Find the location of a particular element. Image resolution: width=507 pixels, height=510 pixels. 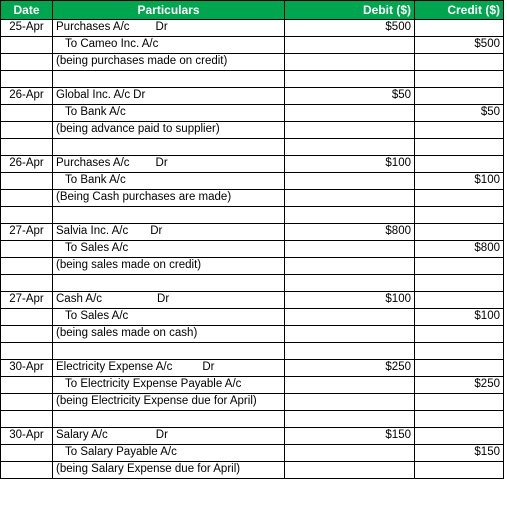

table-row: 26-Apr Global Inc. A/c Dr $50 is located at coordinates (252, 96).